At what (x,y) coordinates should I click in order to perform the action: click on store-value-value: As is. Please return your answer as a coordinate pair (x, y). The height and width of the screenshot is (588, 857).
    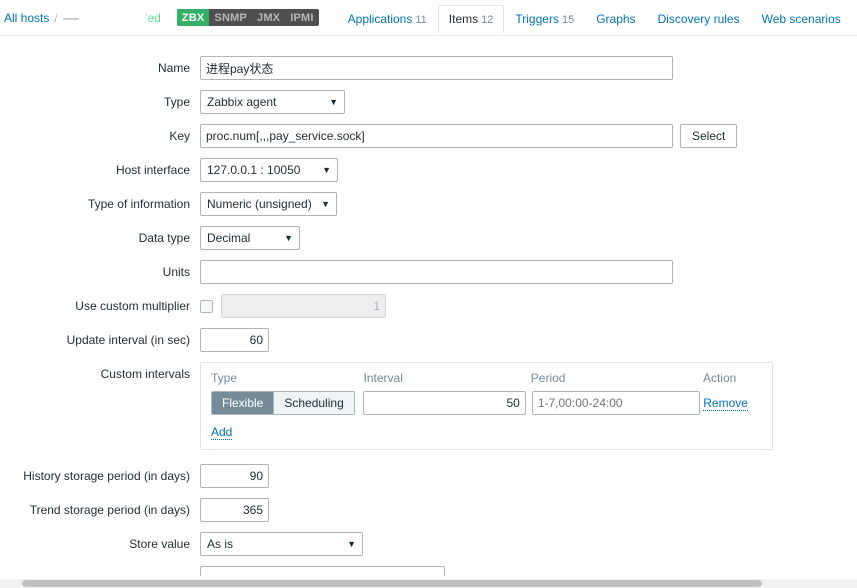
    Looking at the image, I should click on (220, 544).